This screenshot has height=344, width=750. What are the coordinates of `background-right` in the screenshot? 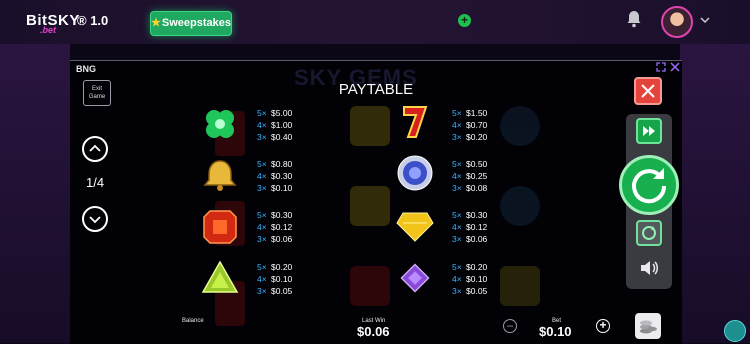 It's located at (715, 193).